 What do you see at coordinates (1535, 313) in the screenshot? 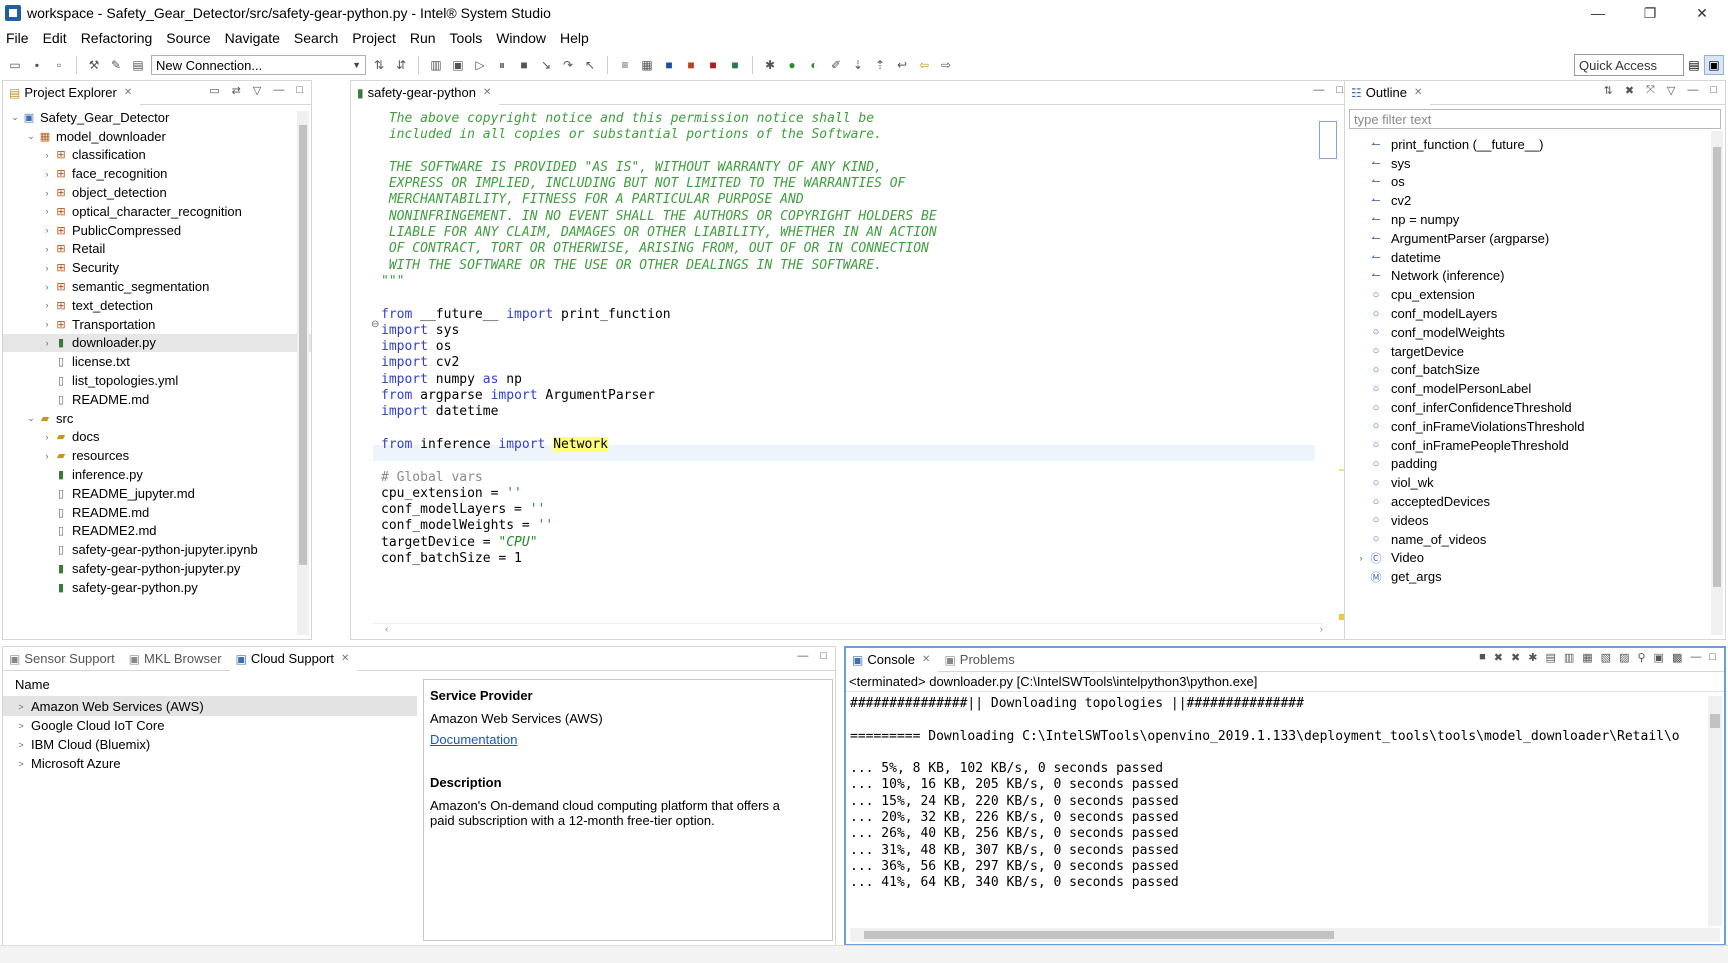
I see `outline-item: ○ conf_modelLayers` at bounding box center [1535, 313].